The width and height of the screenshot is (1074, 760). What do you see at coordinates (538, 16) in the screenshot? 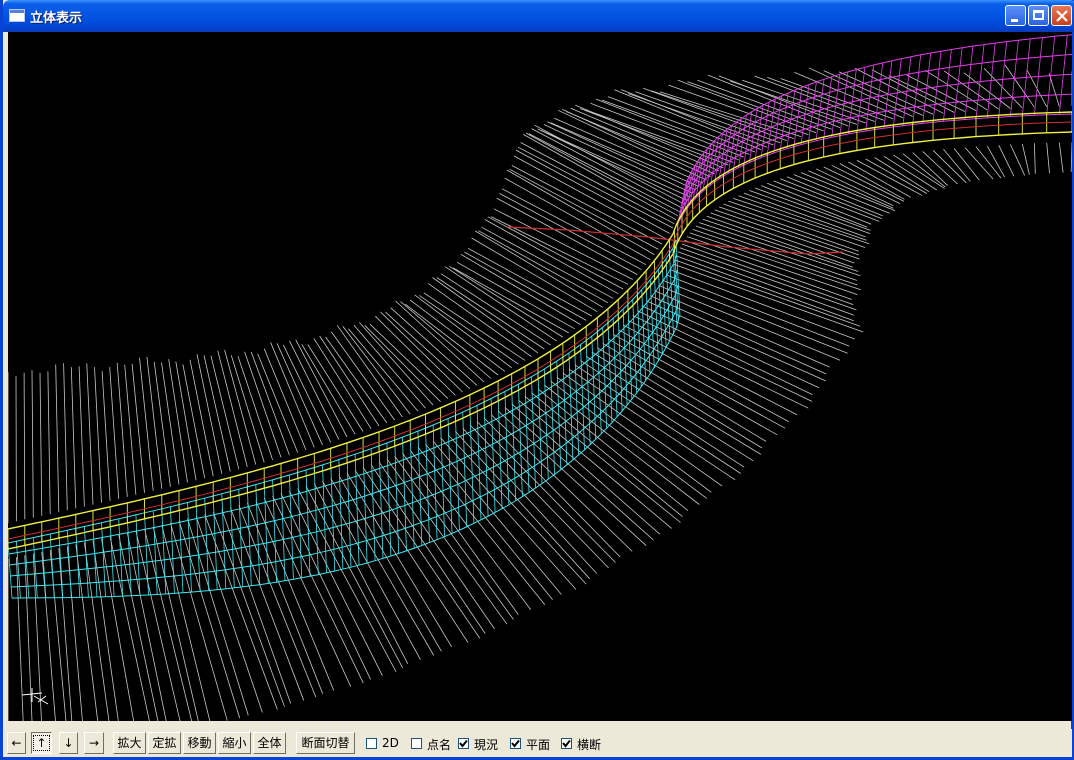
I see `title-bar: 立体表示` at bounding box center [538, 16].